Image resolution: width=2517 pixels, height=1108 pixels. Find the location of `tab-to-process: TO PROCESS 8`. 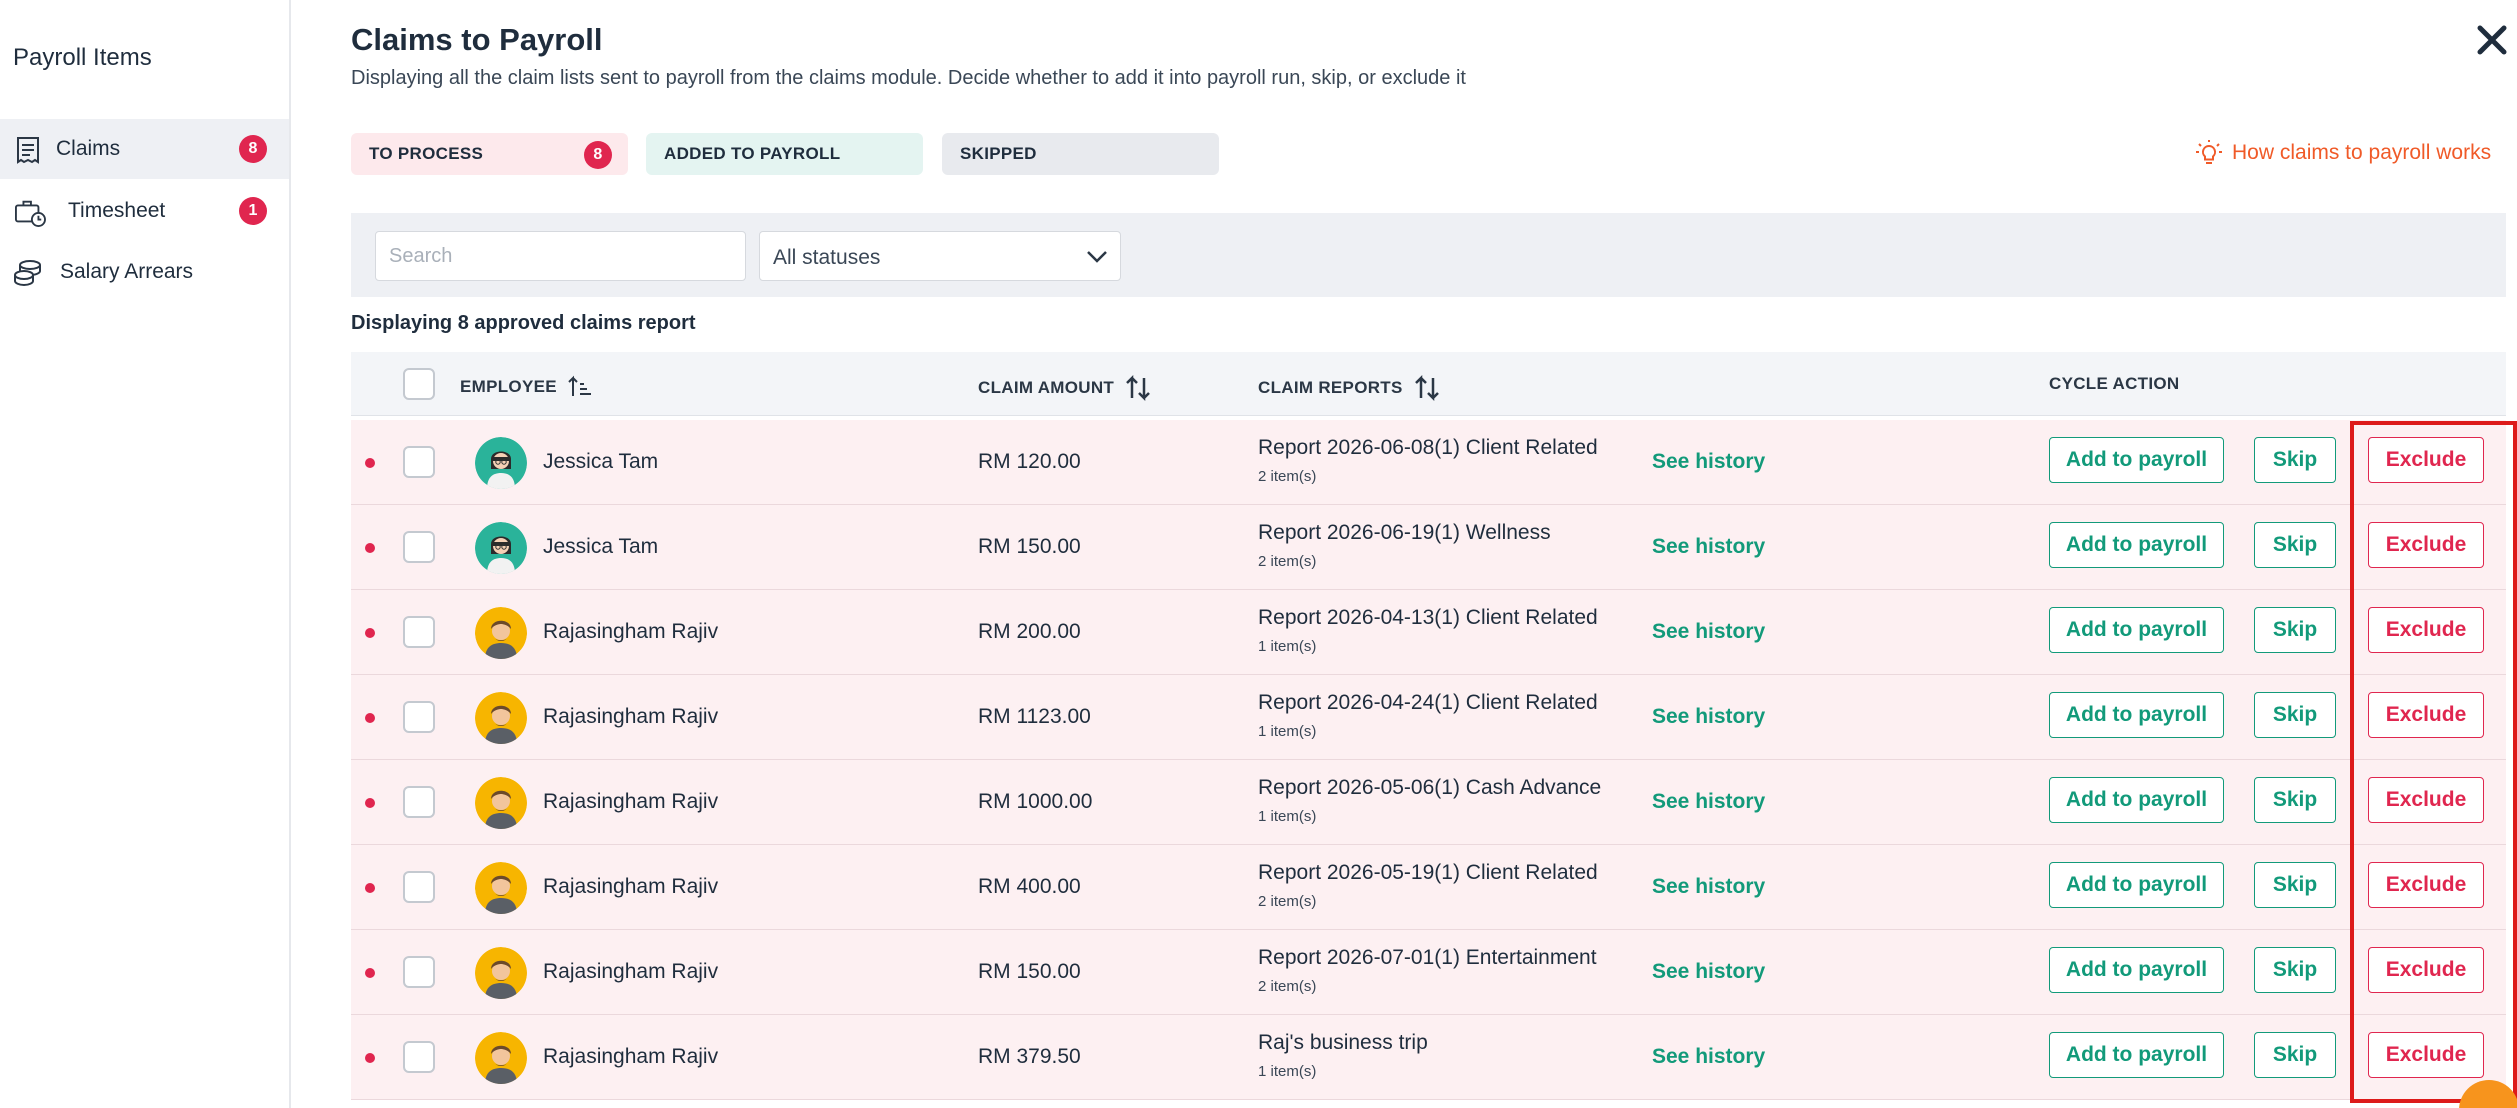

tab-to-process: TO PROCESS 8 is located at coordinates (489, 154).